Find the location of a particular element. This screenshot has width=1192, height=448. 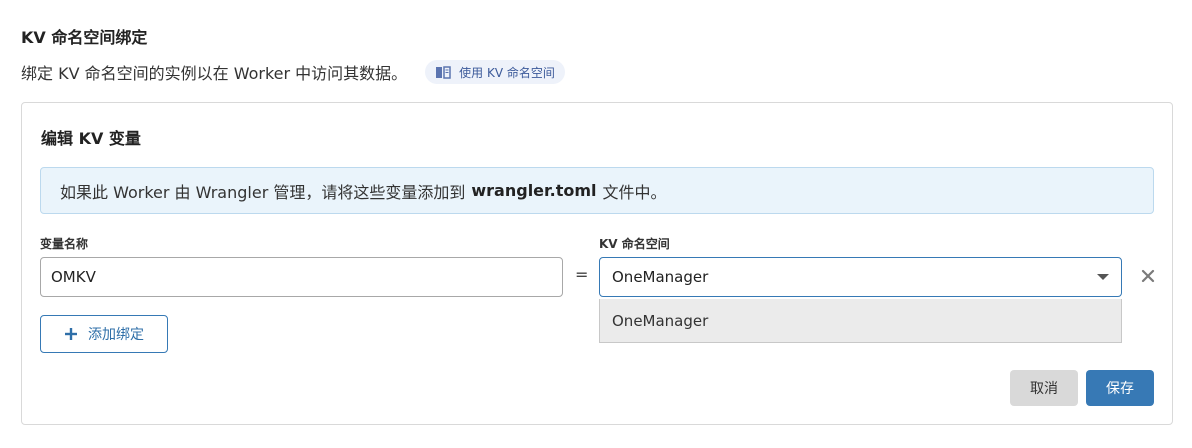

notice-suffix: 文件中。 is located at coordinates (634, 192).